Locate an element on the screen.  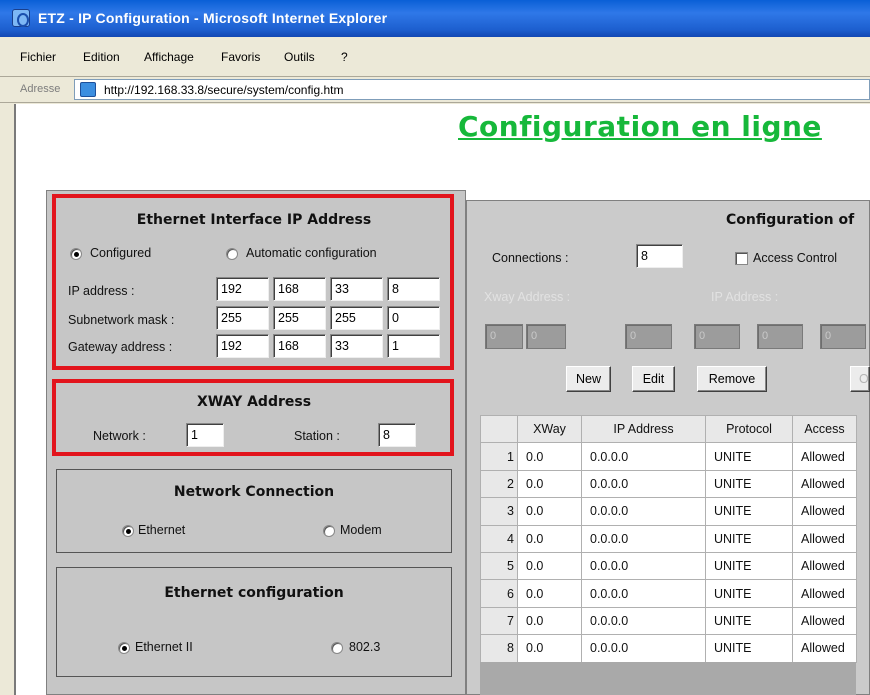
col-header-ip-address: IP Address is located at coordinates (643, 429).